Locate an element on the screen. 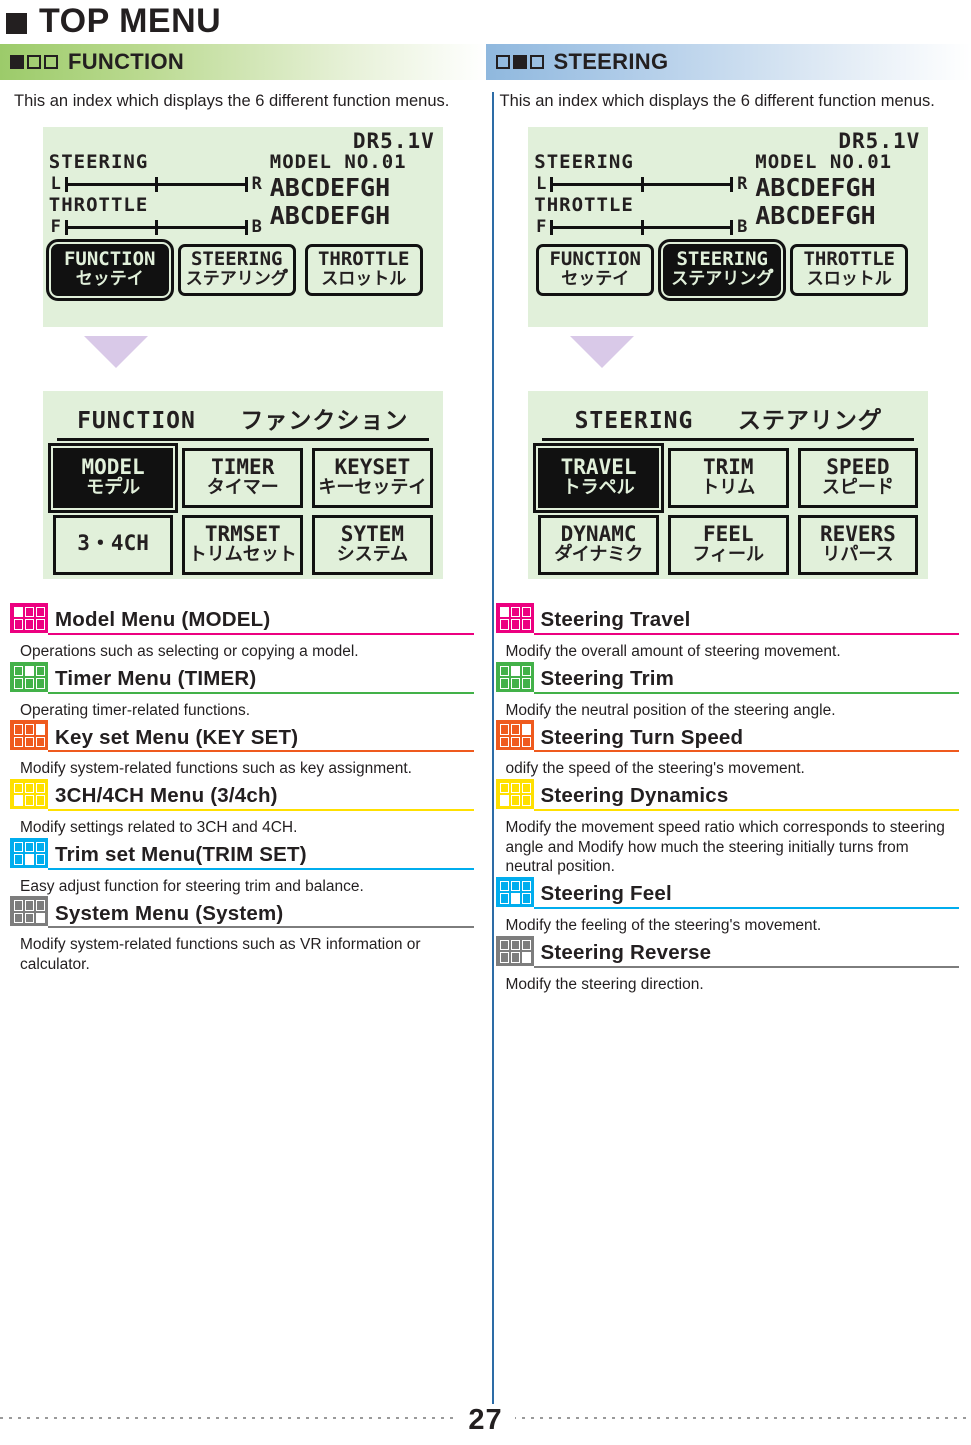 The image size is (971, 1445). menu-entry-title: Steering Travel is located at coordinates (615, 620).